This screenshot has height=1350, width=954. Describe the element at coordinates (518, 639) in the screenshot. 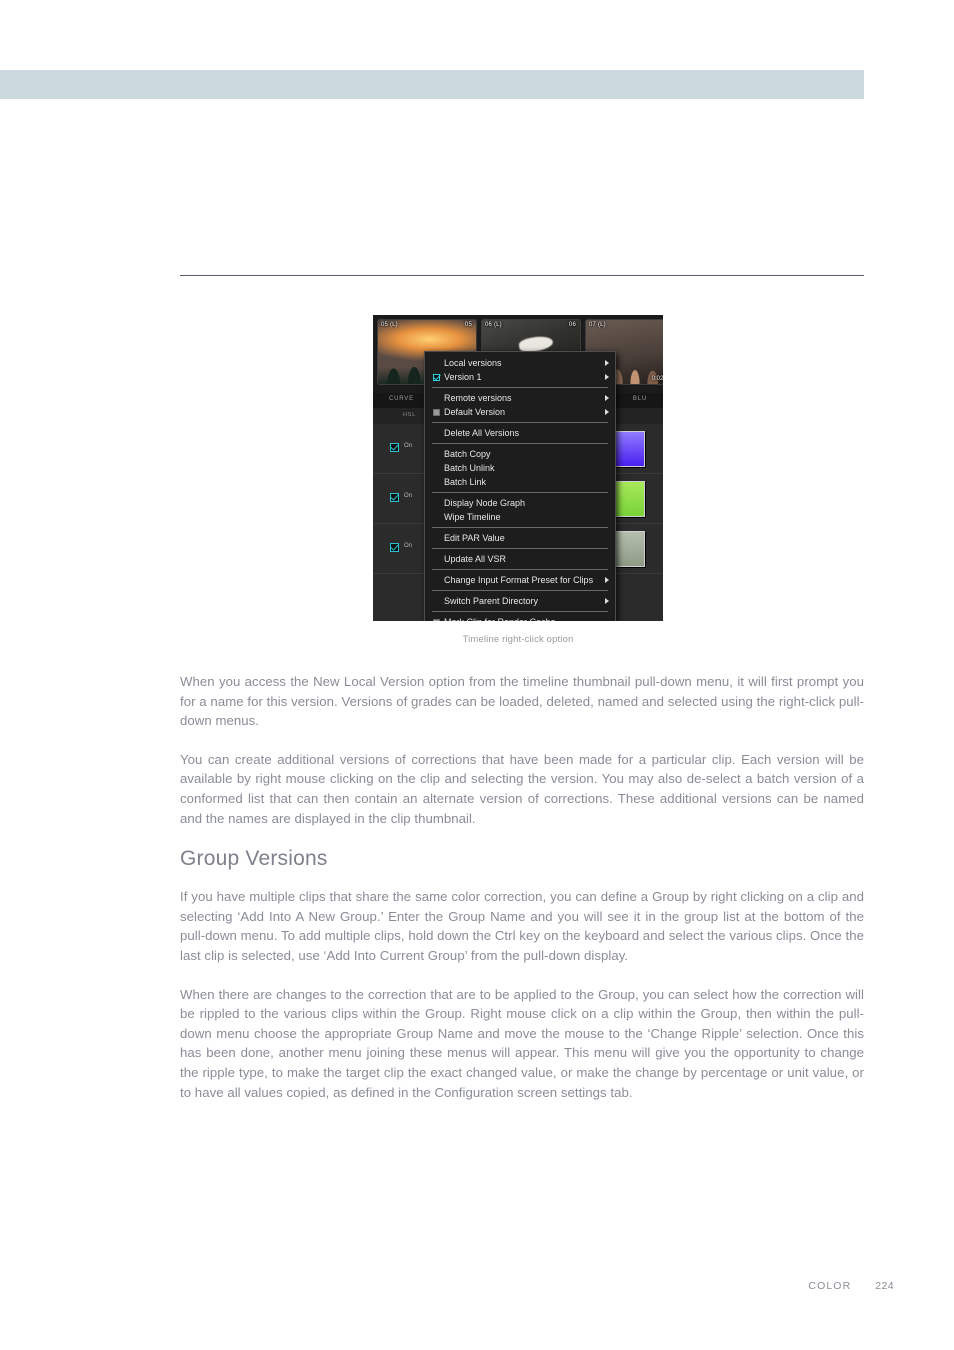

I see `figure-caption: Timeline right-click option` at that location.